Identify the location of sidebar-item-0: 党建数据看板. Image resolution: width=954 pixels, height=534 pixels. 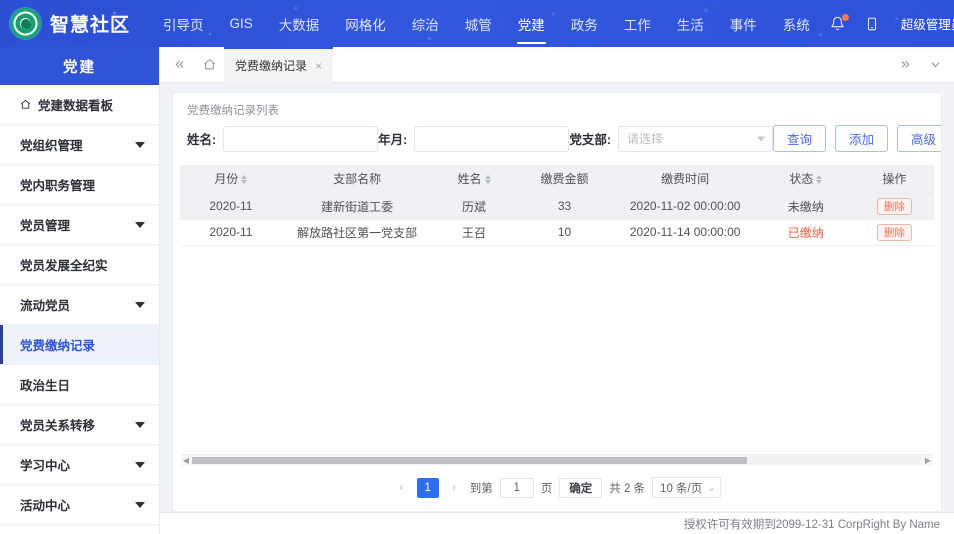
(79, 105).